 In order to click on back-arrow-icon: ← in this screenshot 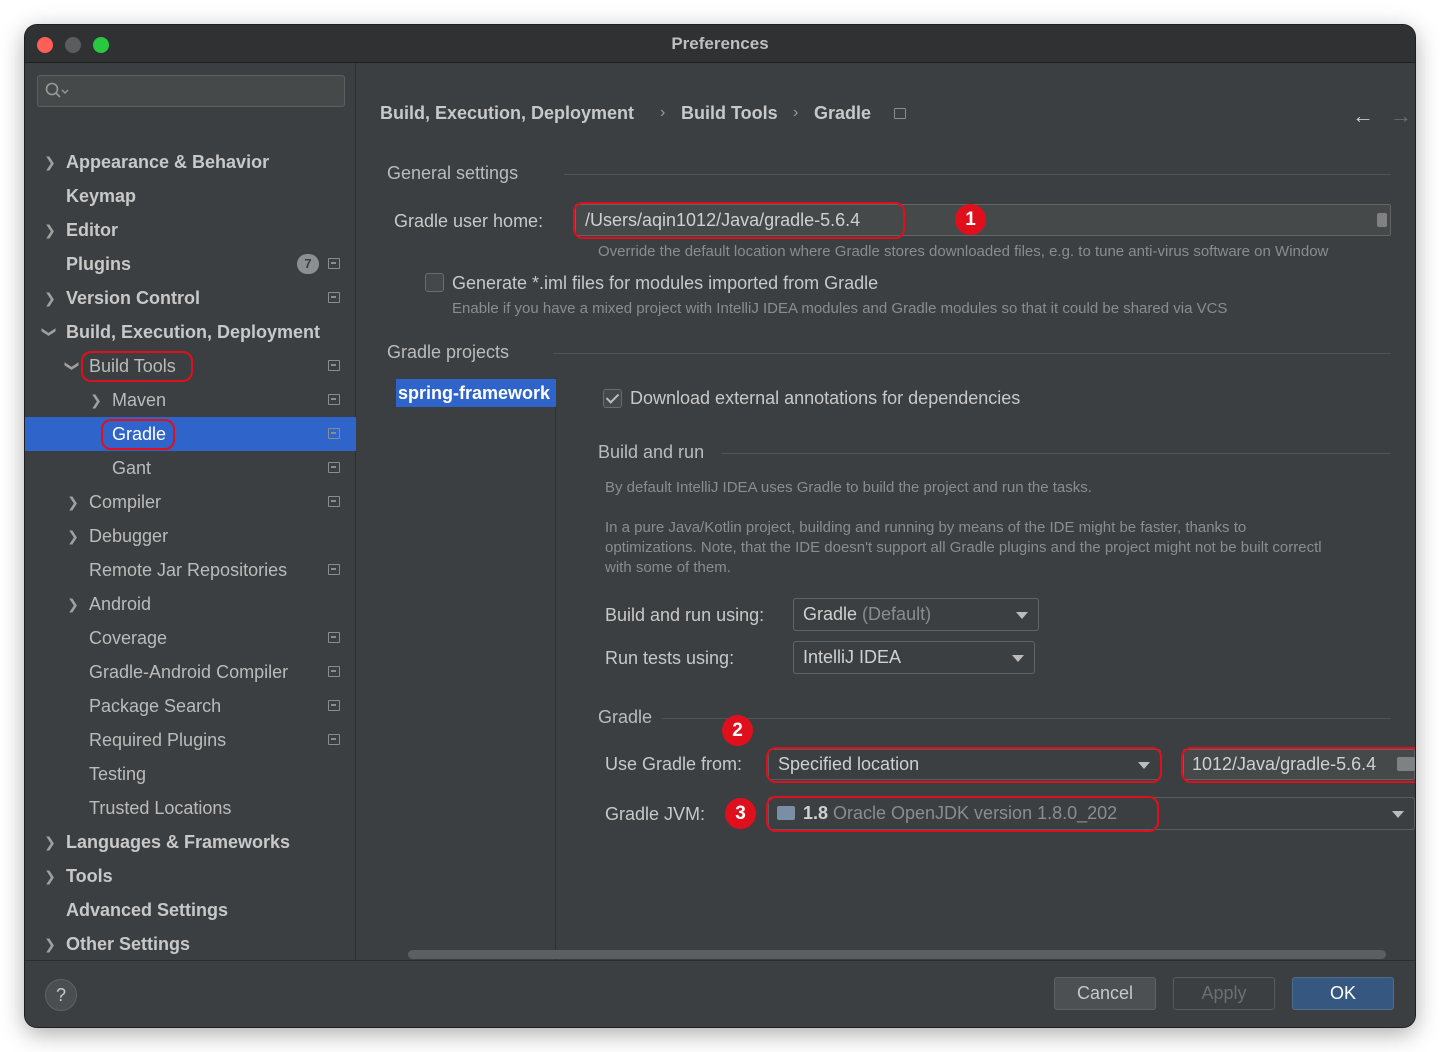, I will do `click(1363, 116)`.